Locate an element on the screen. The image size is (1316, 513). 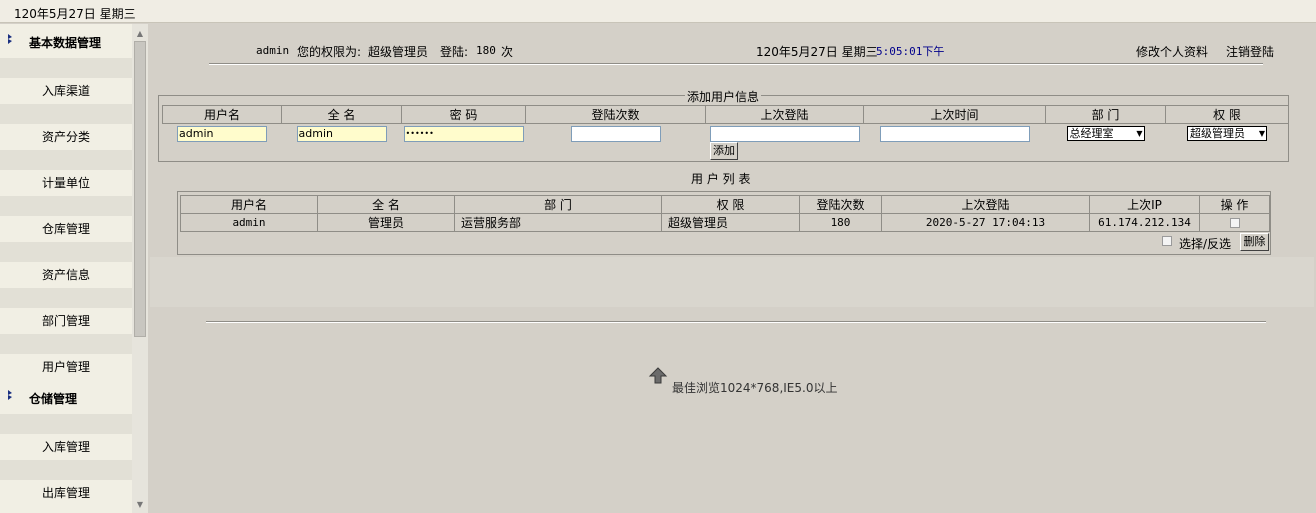
fullname-input: admin is located at coordinates (341, 133).